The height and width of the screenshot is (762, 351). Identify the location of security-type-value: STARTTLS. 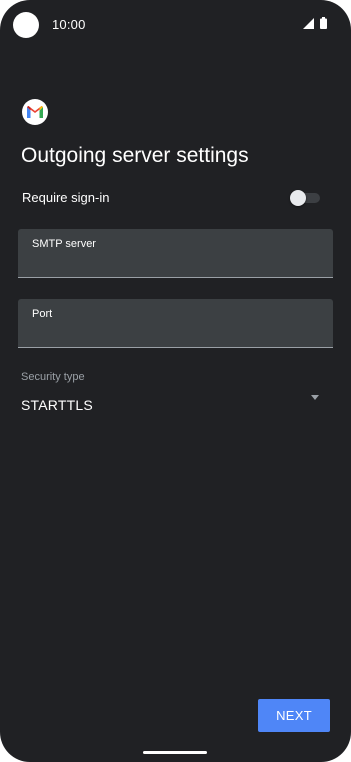
(57, 405).